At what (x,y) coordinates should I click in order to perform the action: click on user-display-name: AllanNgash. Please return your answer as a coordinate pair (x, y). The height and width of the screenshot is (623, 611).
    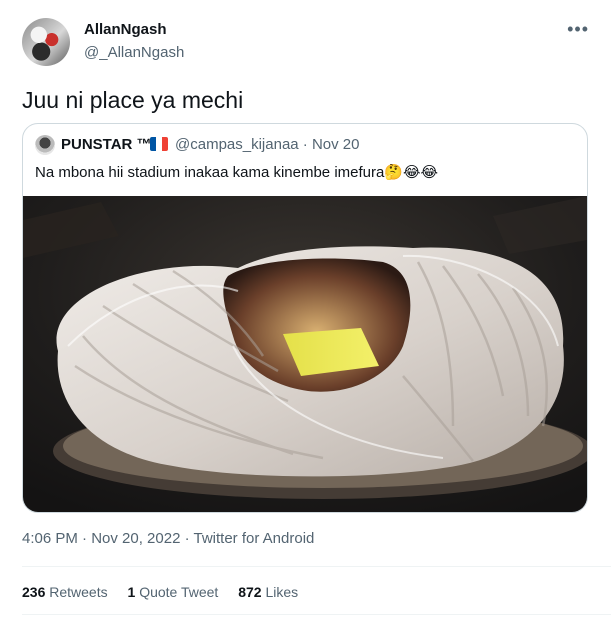
    Looking at the image, I should click on (125, 29).